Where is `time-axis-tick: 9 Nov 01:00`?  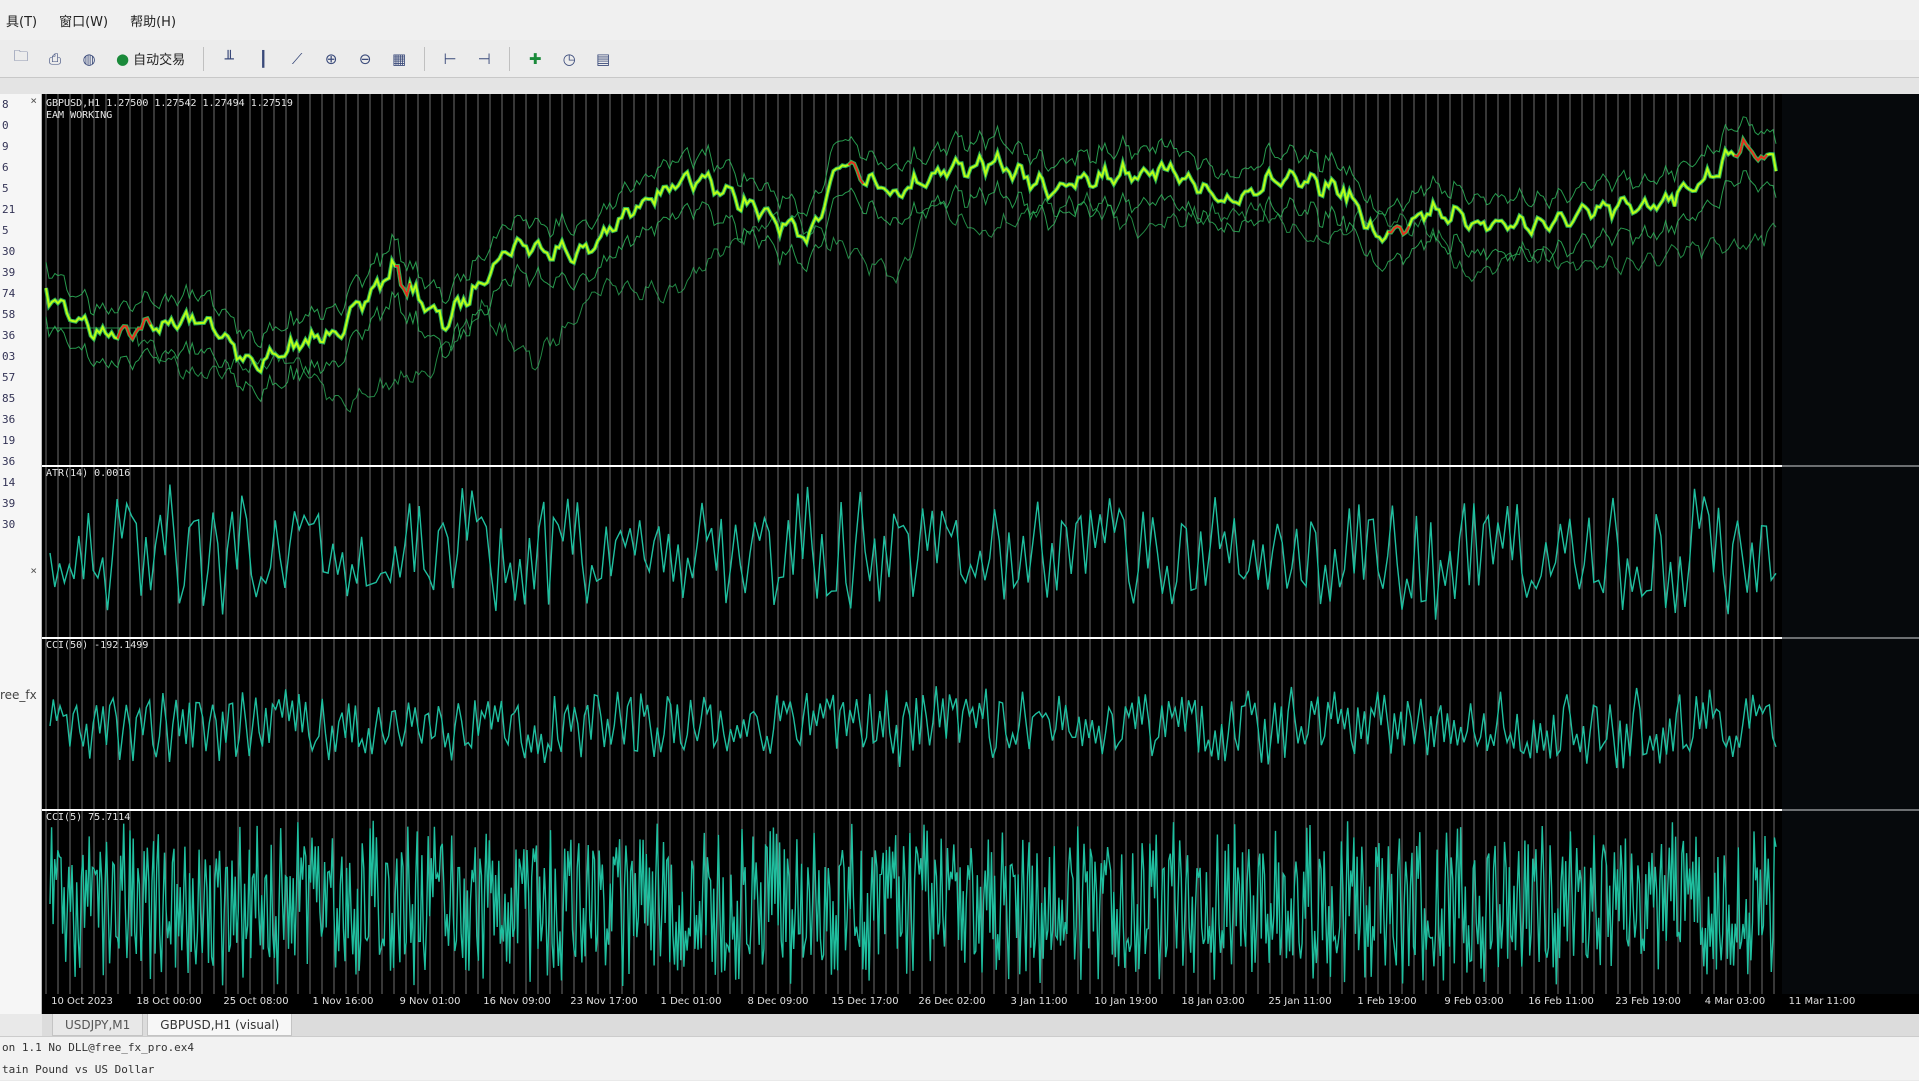 time-axis-tick: 9 Nov 01:00 is located at coordinates (430, 1001).